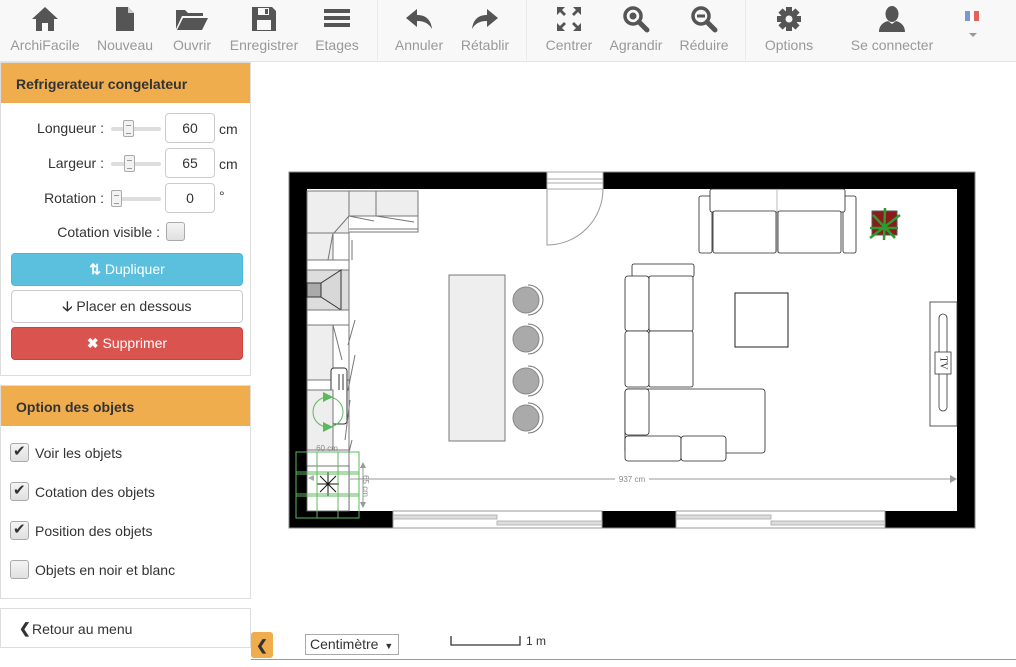  I want to click on wall-right, so click(966, 350).